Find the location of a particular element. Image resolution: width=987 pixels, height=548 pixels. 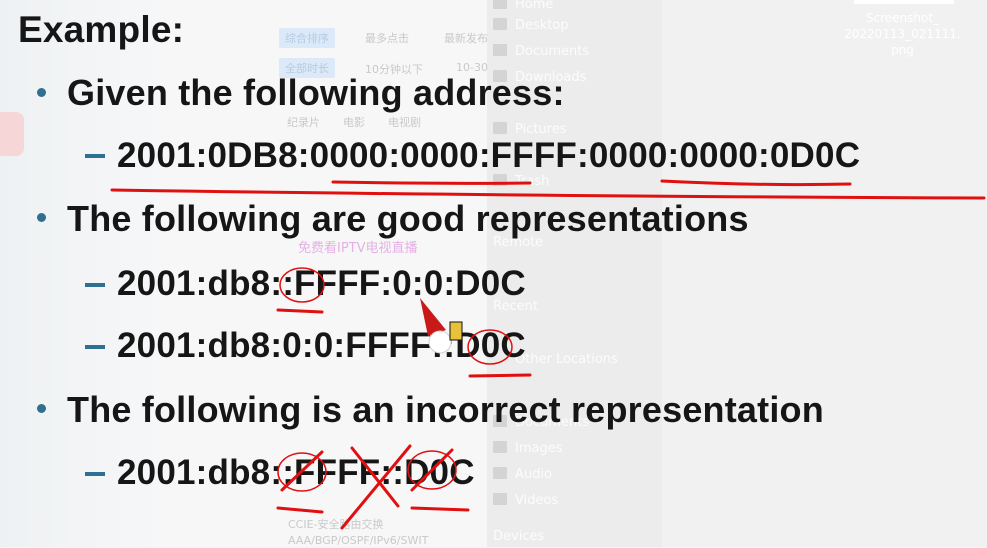

mascot-icon is located at coordinates (441, 326).